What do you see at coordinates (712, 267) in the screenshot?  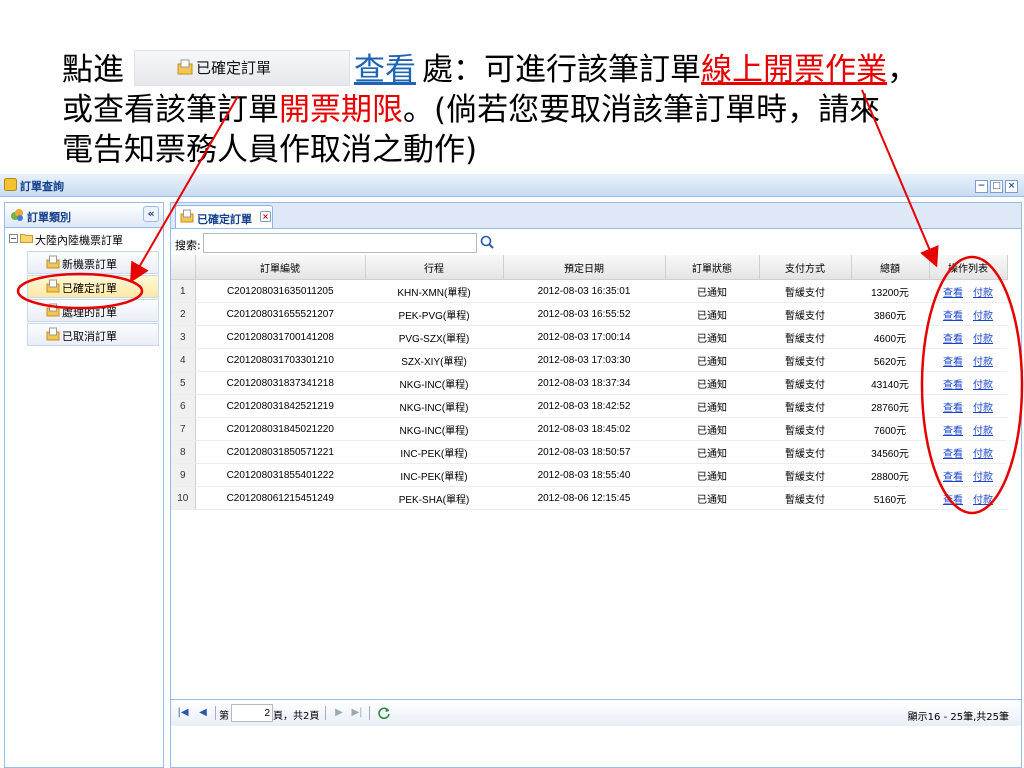 I see `column-header-order-status: 訂單狀態` at bounding box center [712, 267].